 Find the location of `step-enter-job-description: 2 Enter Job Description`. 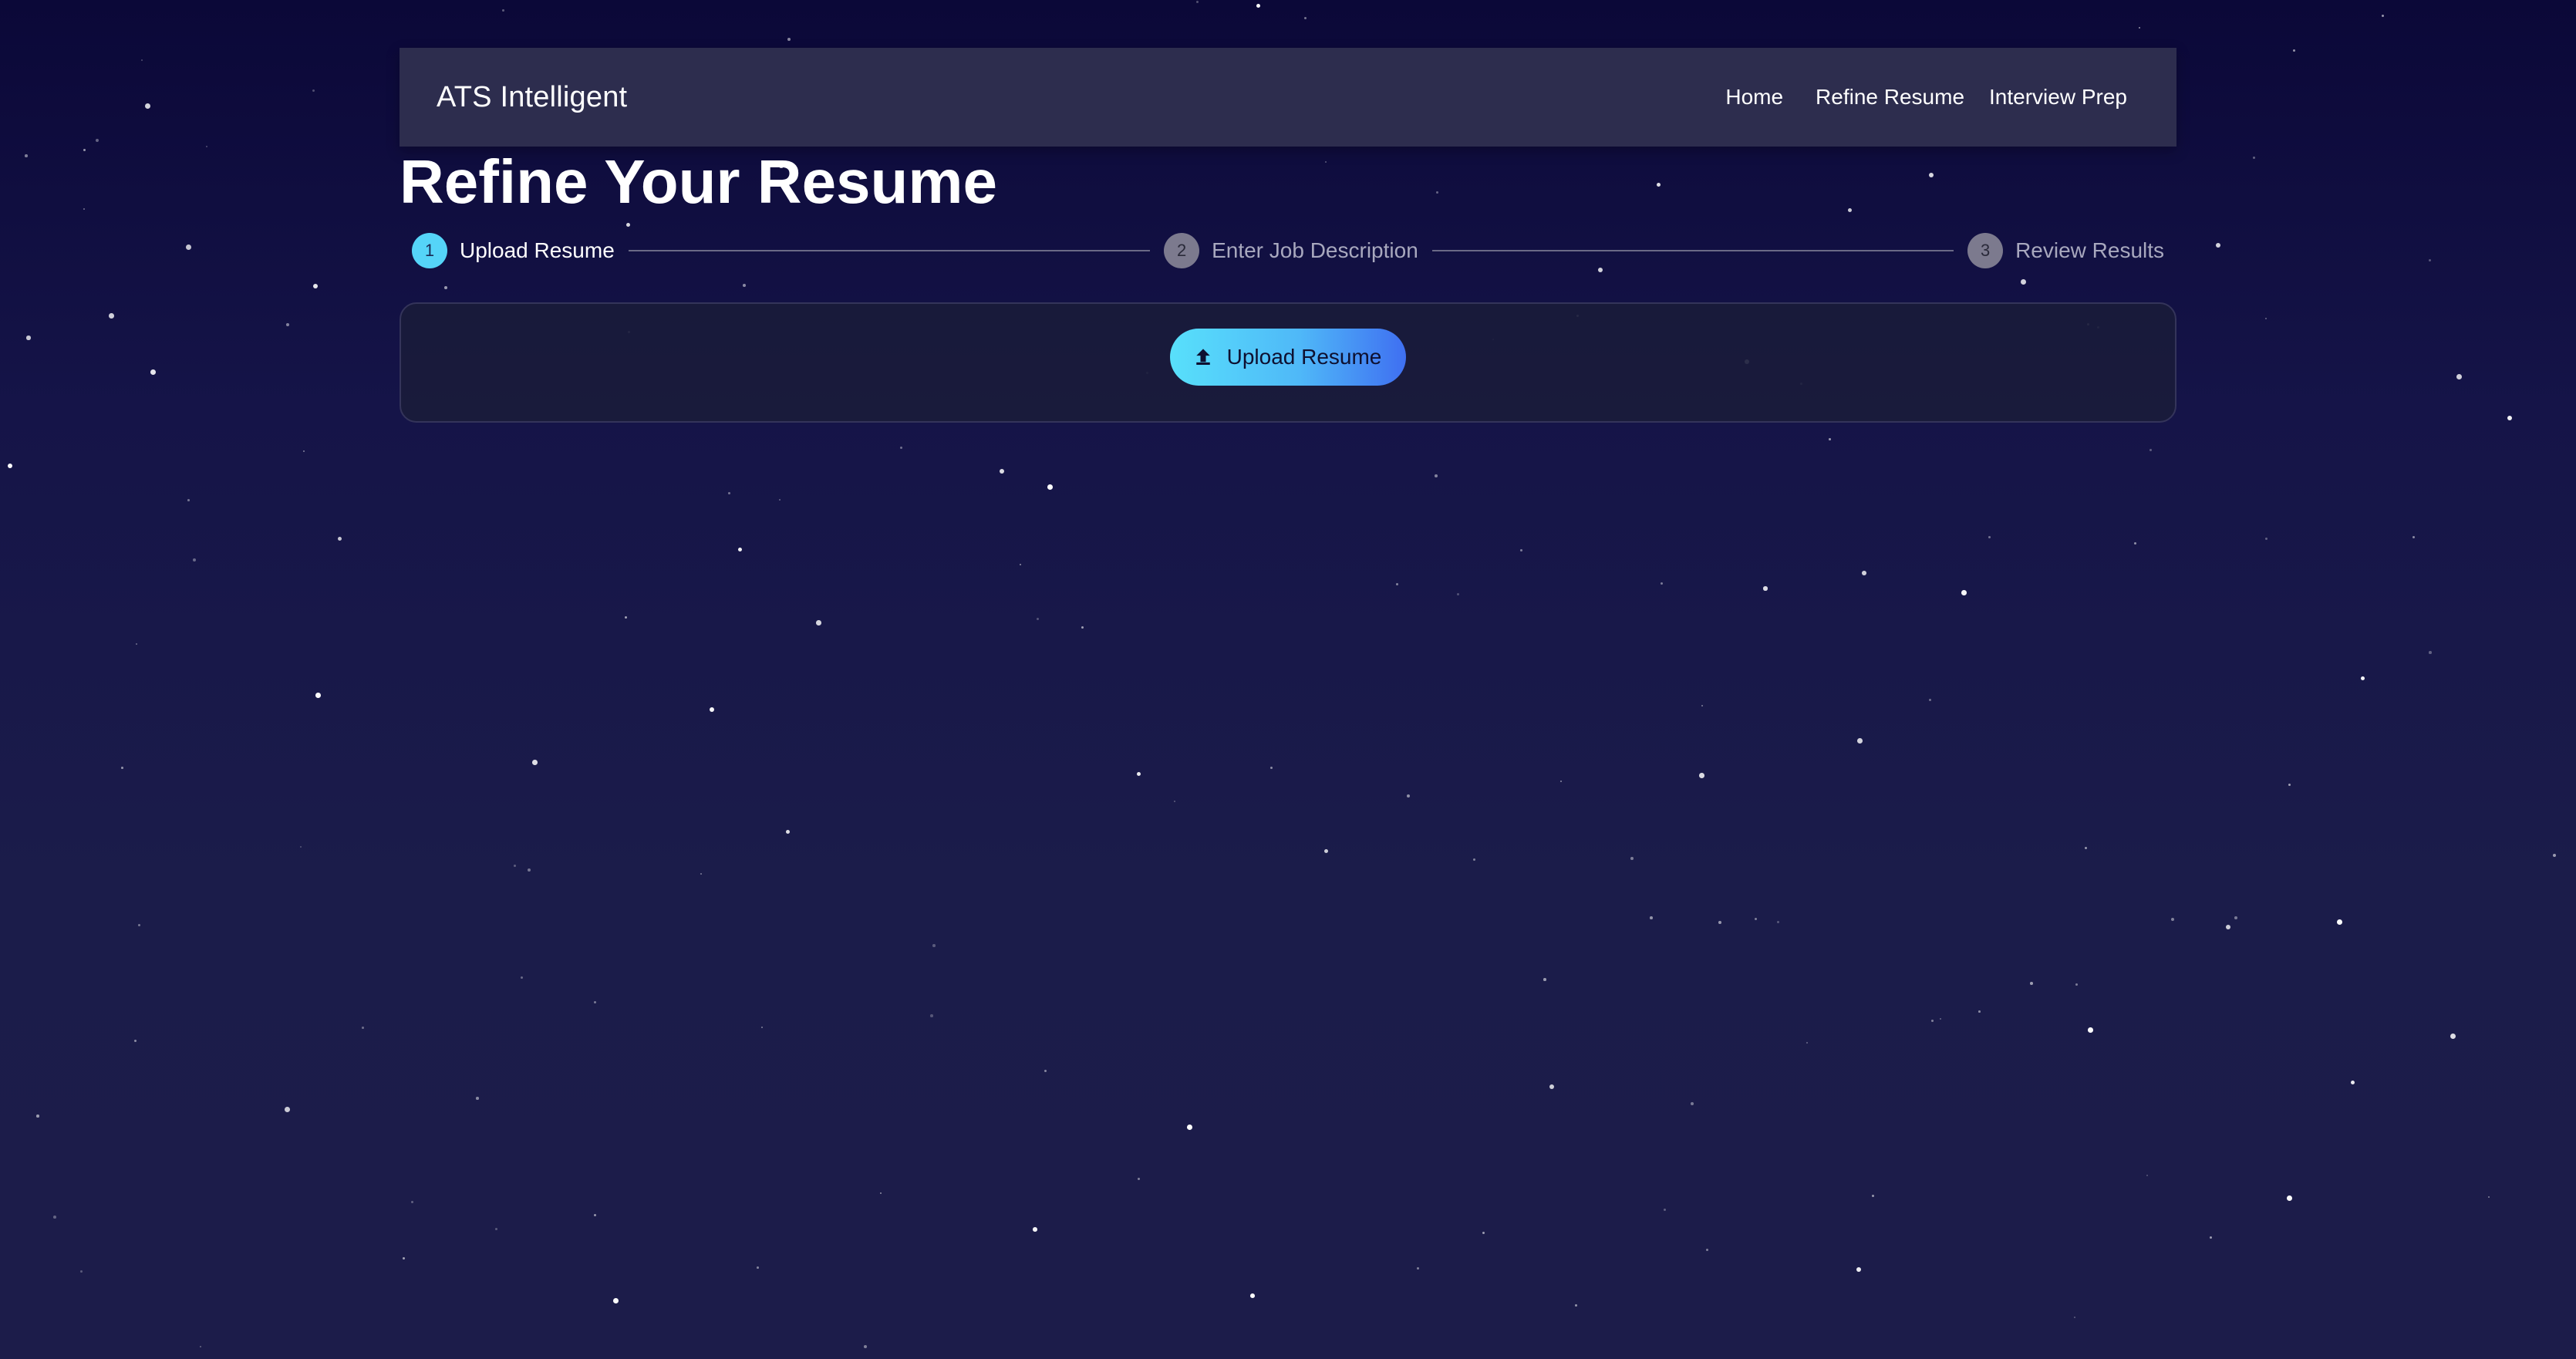

step-enter-job-description: 2 Enter Job Description is located at coordinates (1291, 250).